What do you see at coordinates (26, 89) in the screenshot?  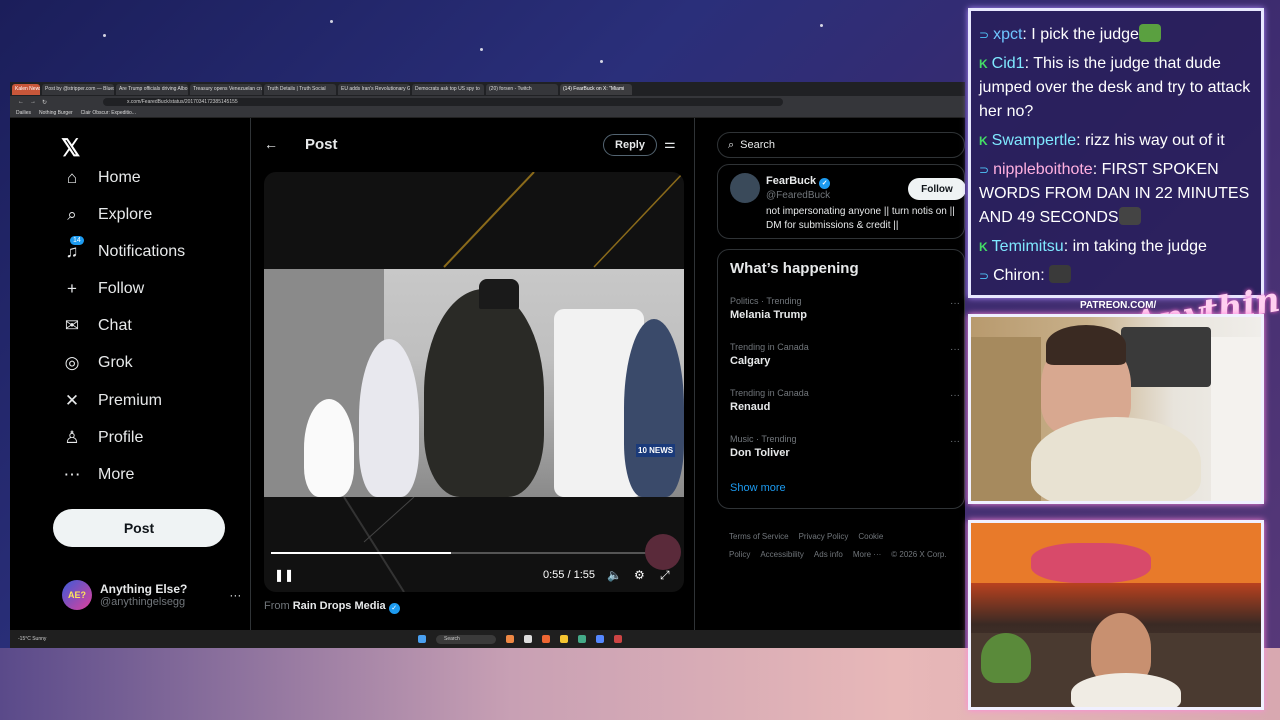 I see `browser-tab: Kalen News` at bounding box center [26, 89].